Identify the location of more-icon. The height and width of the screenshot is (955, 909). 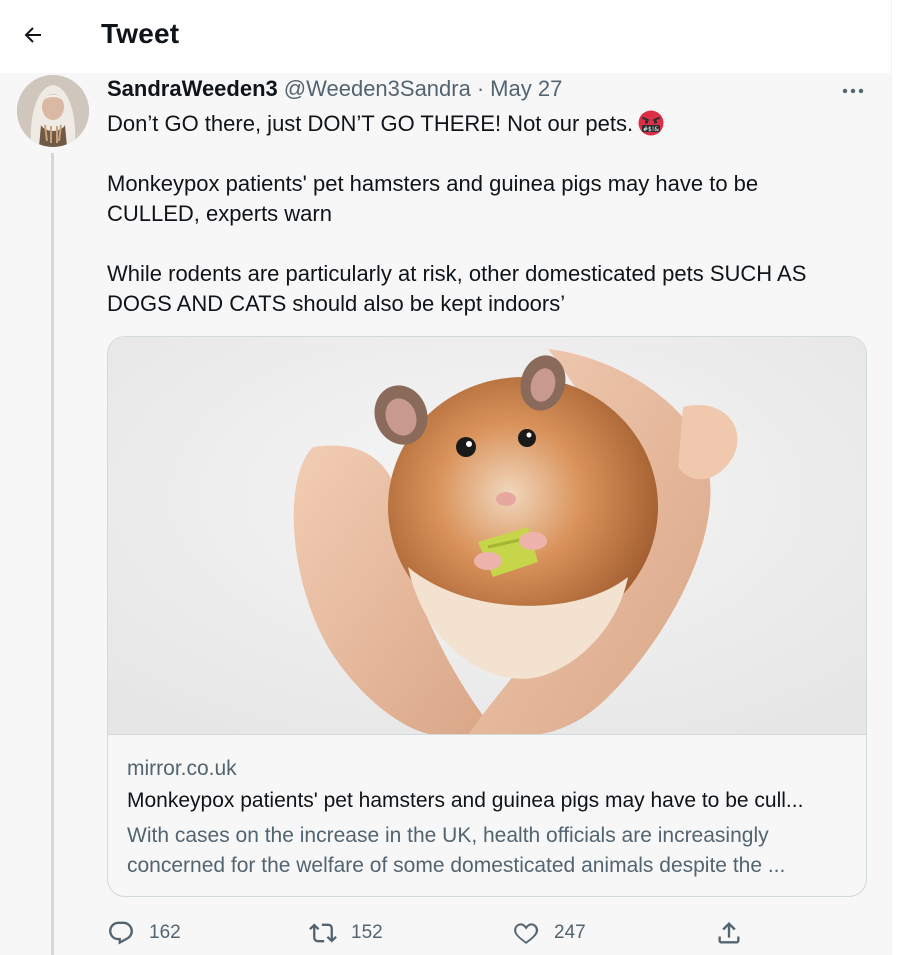
(853, 91).